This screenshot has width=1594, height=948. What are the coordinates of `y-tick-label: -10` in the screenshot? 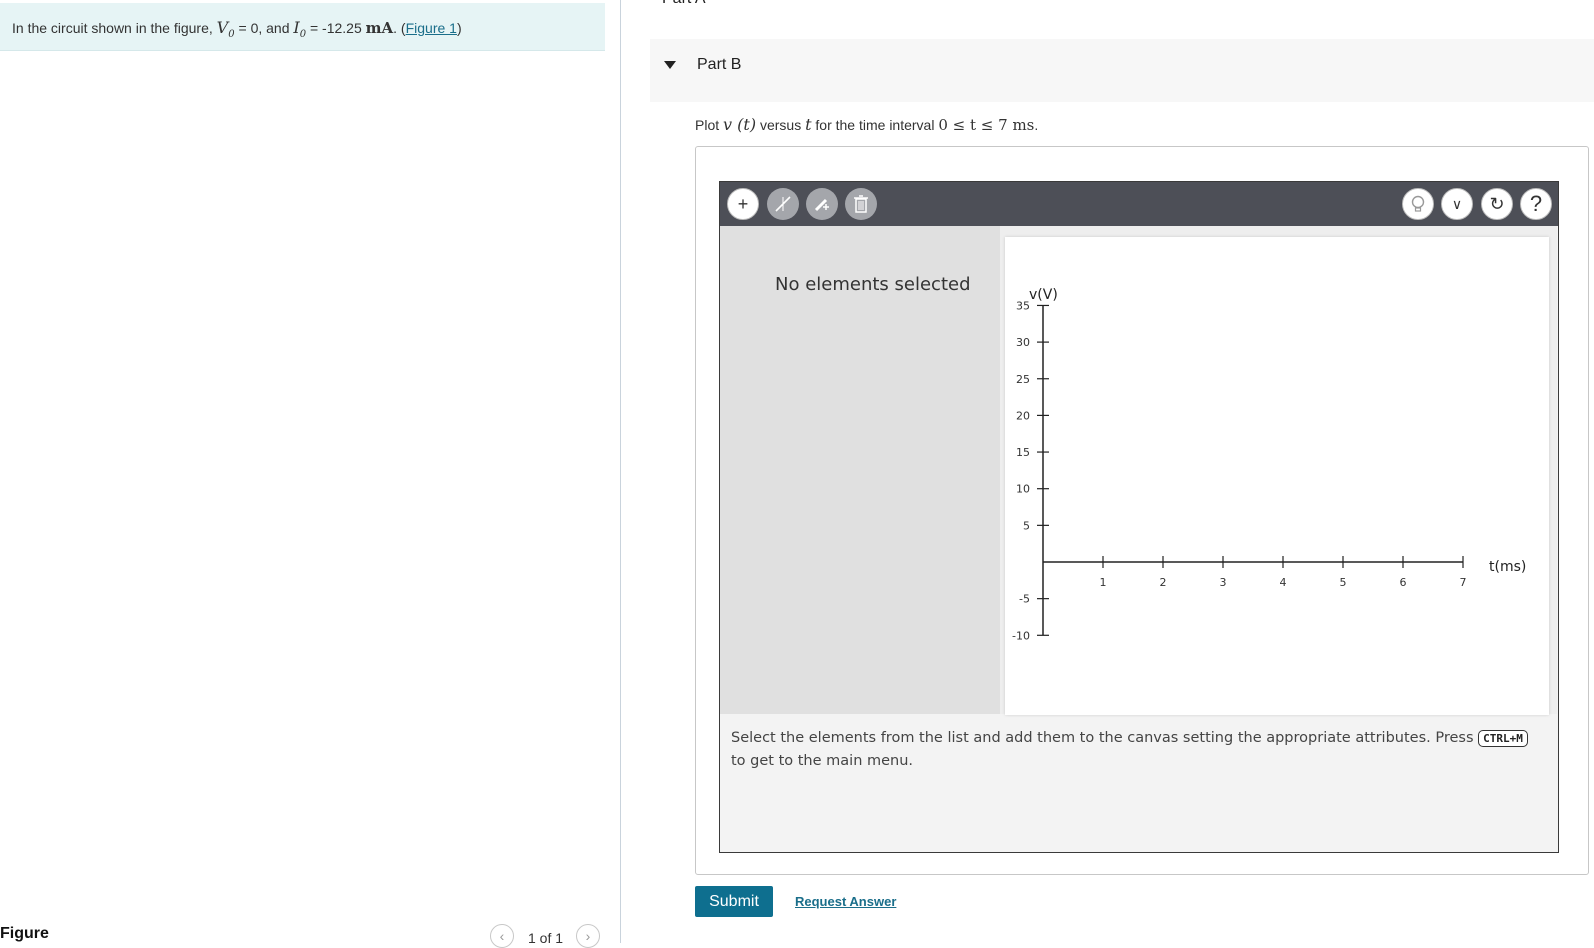 It's located at (1021, 635).